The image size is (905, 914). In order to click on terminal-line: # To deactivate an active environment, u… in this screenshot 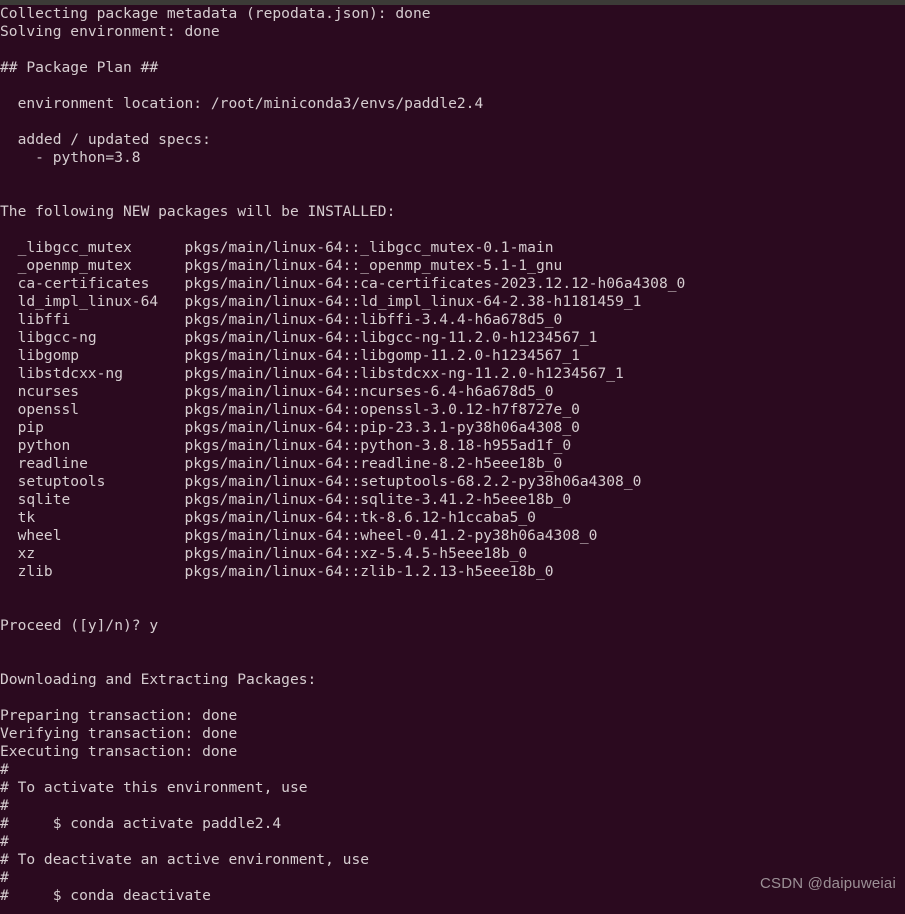, I will do `click(185, 859)`.